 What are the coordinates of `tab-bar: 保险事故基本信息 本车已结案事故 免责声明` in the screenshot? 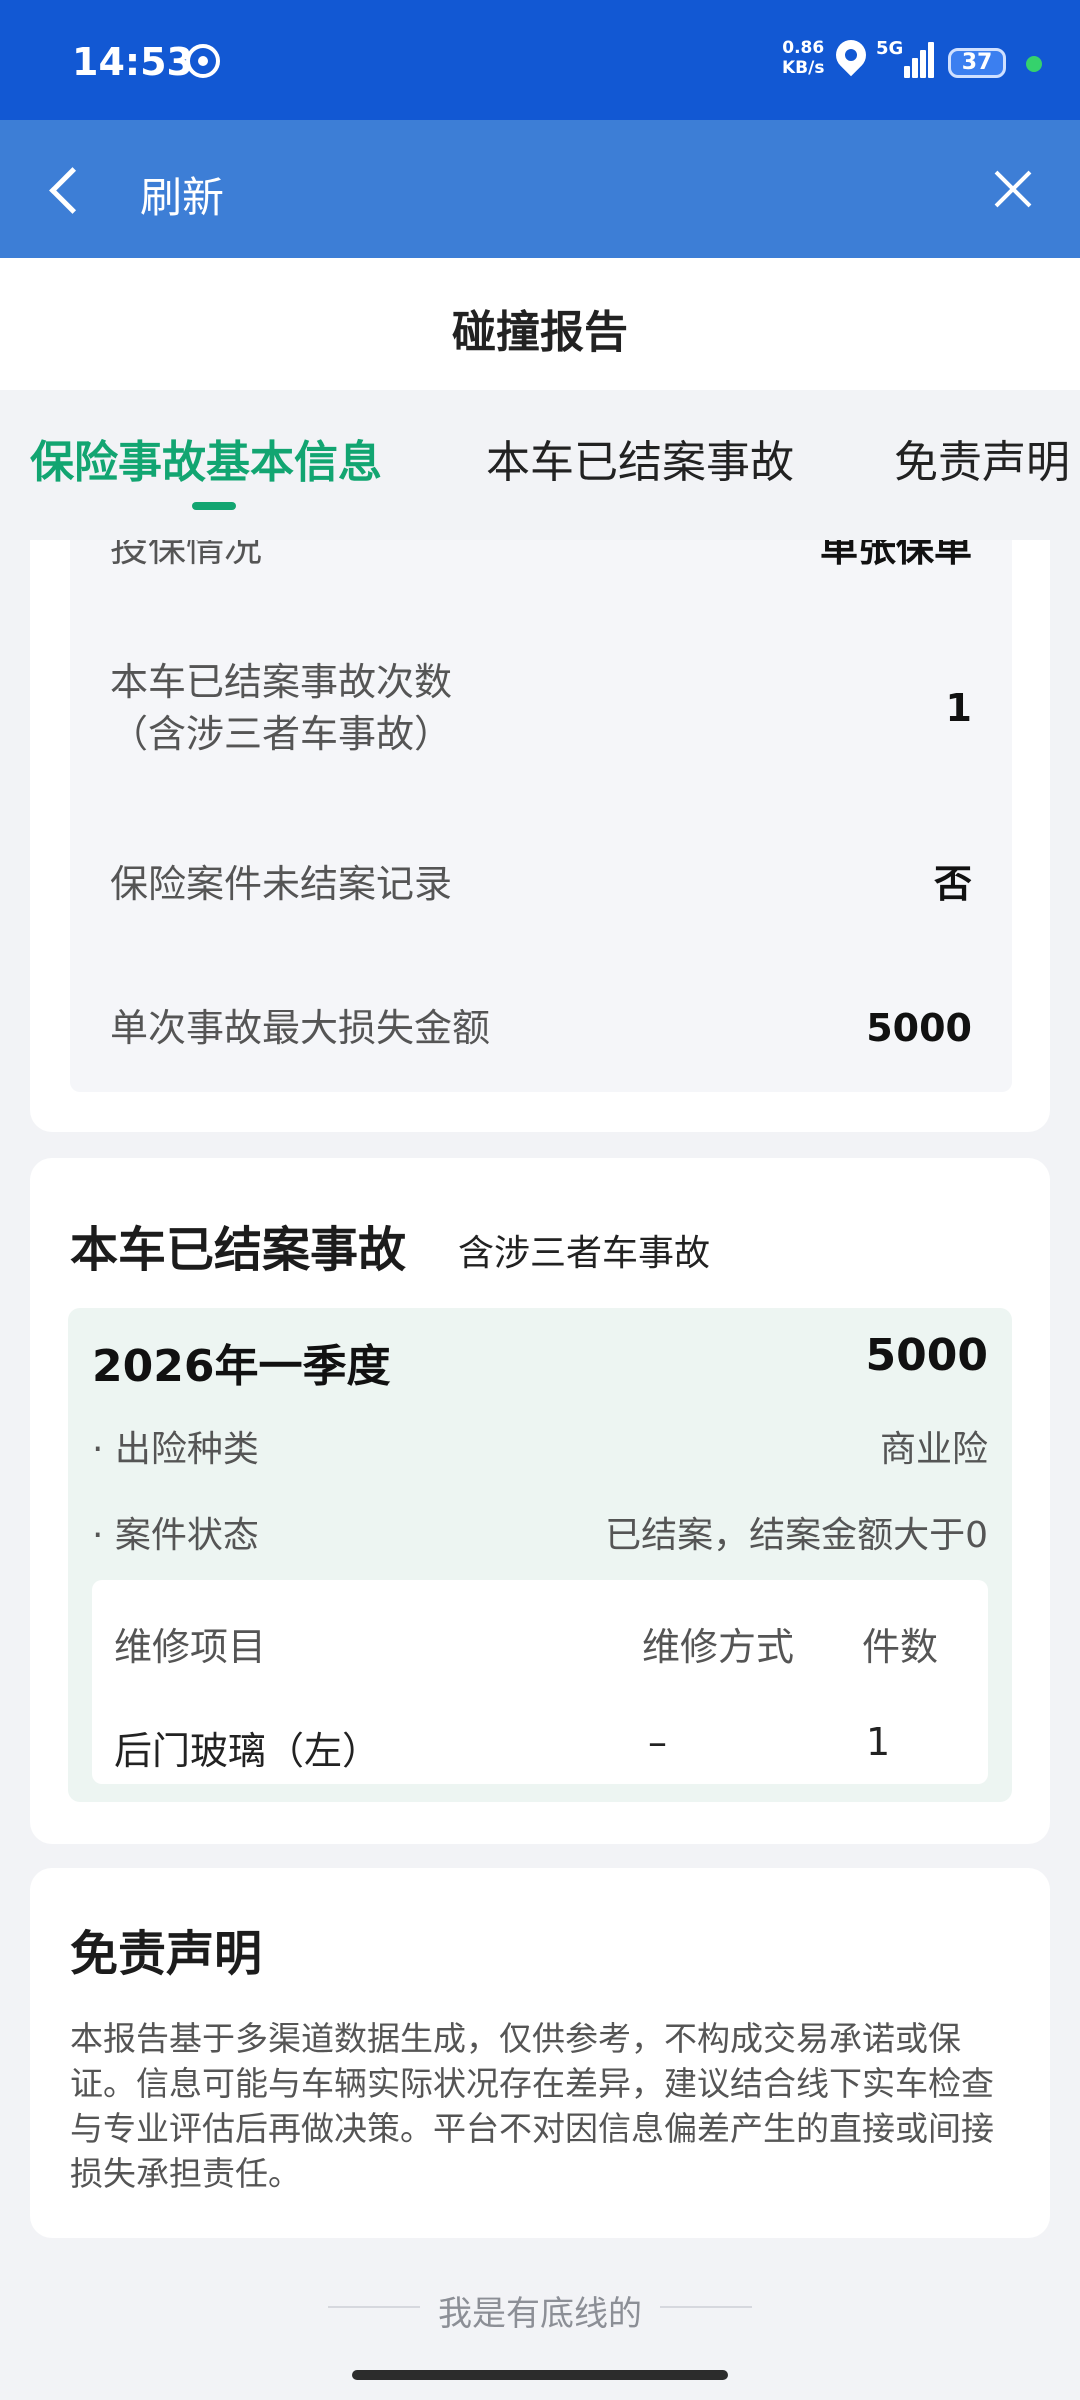 It's located at (540, 465).